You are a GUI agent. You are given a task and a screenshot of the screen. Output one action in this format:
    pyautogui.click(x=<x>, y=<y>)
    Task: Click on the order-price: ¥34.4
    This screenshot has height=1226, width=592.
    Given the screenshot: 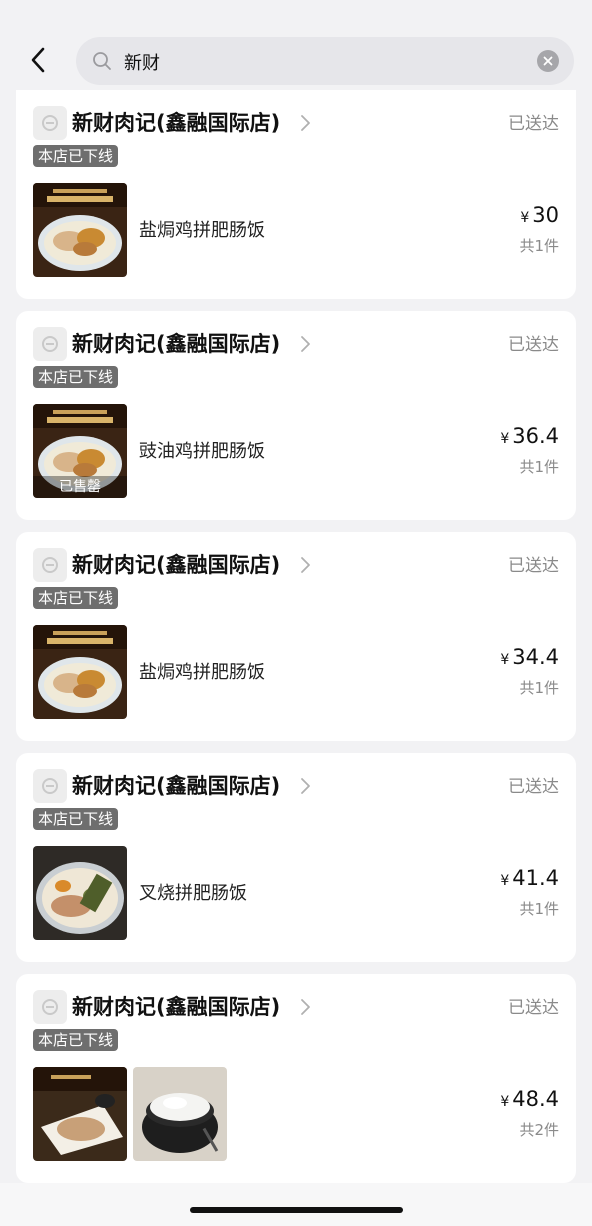 What is the action you would take?
    pyautogui.click(x=529, y=657)
    